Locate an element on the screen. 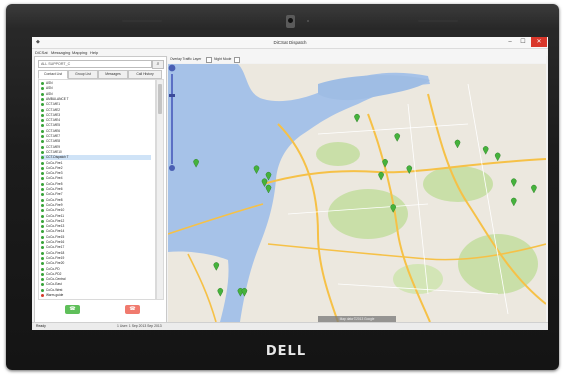 The height and width of the screenshot is (377, 565). menu-bar: DiCSat Messaging Mapping Help is located at coordinates (290, 52).